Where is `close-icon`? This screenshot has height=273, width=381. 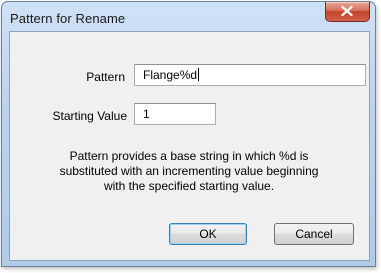 close-icon is located at coordinates (347, 11).